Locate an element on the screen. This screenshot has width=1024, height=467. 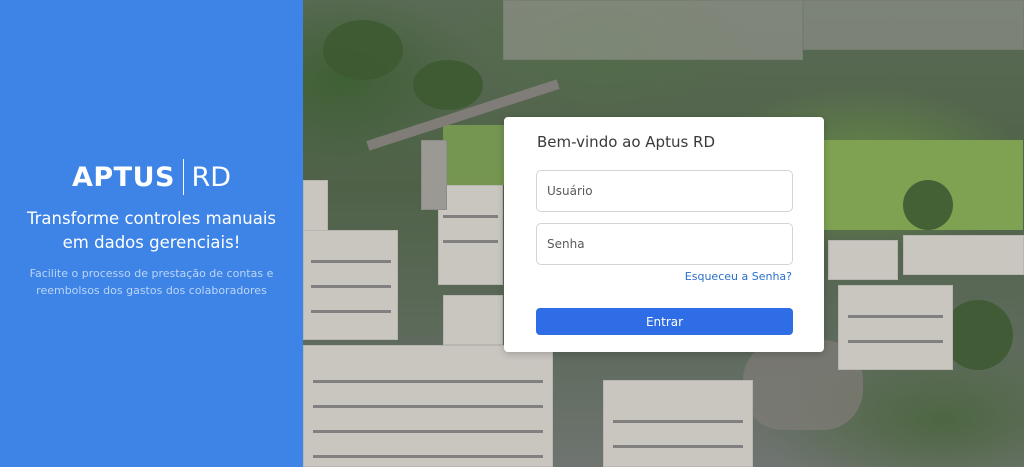
headline-line-1: Transforme controles manuais is located at coordinates (151, 218).